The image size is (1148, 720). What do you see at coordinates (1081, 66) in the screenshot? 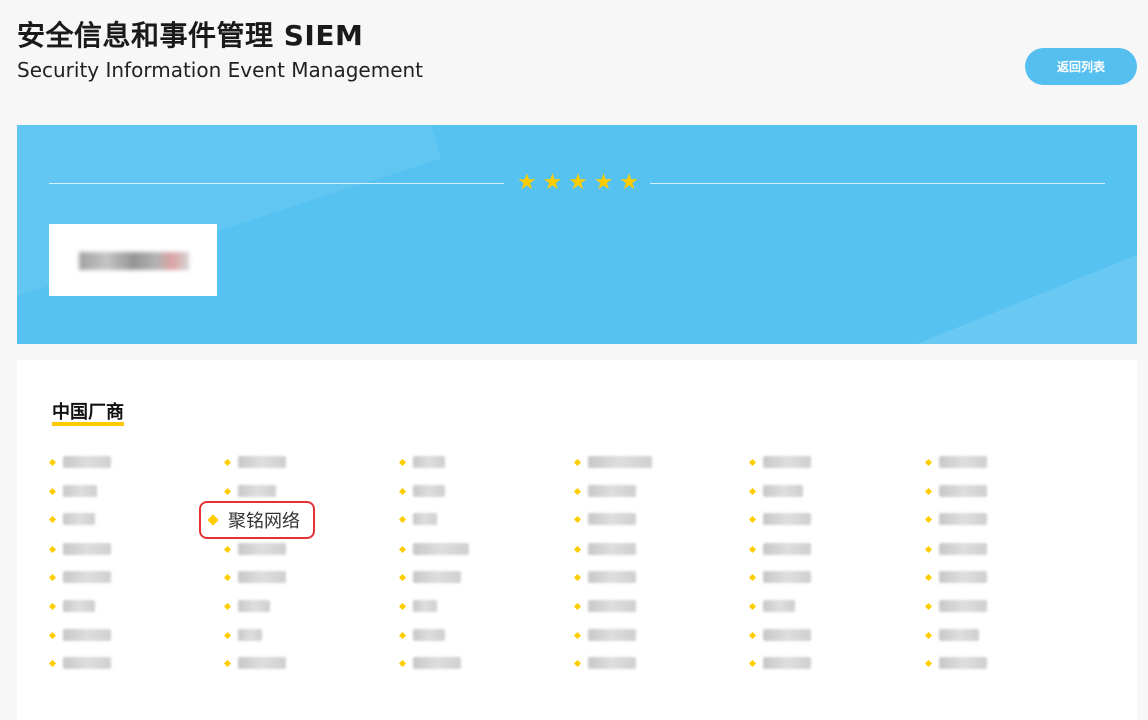
I see `back-to-list-button: 返回列表` at bounding box center [1081, 66].